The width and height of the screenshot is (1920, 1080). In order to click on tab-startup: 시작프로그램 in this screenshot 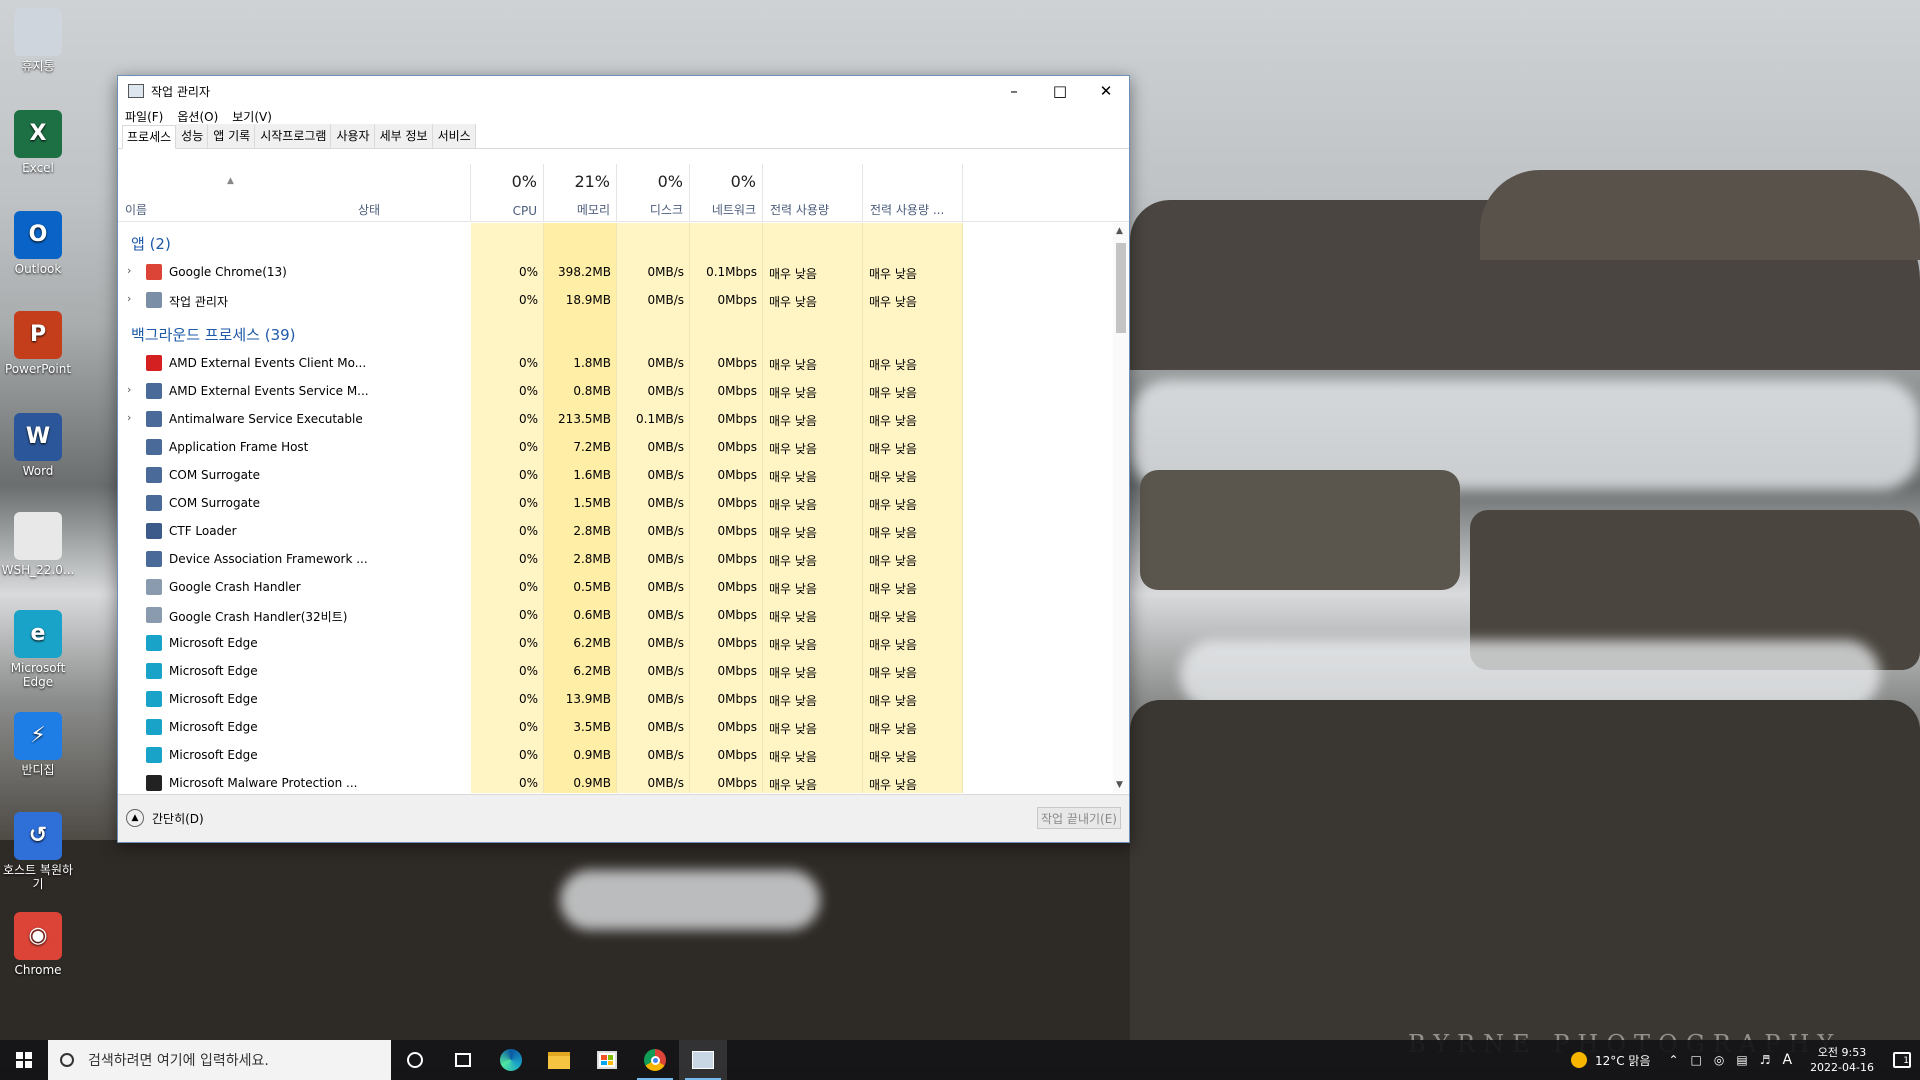, I will do `click(293, 136)`.